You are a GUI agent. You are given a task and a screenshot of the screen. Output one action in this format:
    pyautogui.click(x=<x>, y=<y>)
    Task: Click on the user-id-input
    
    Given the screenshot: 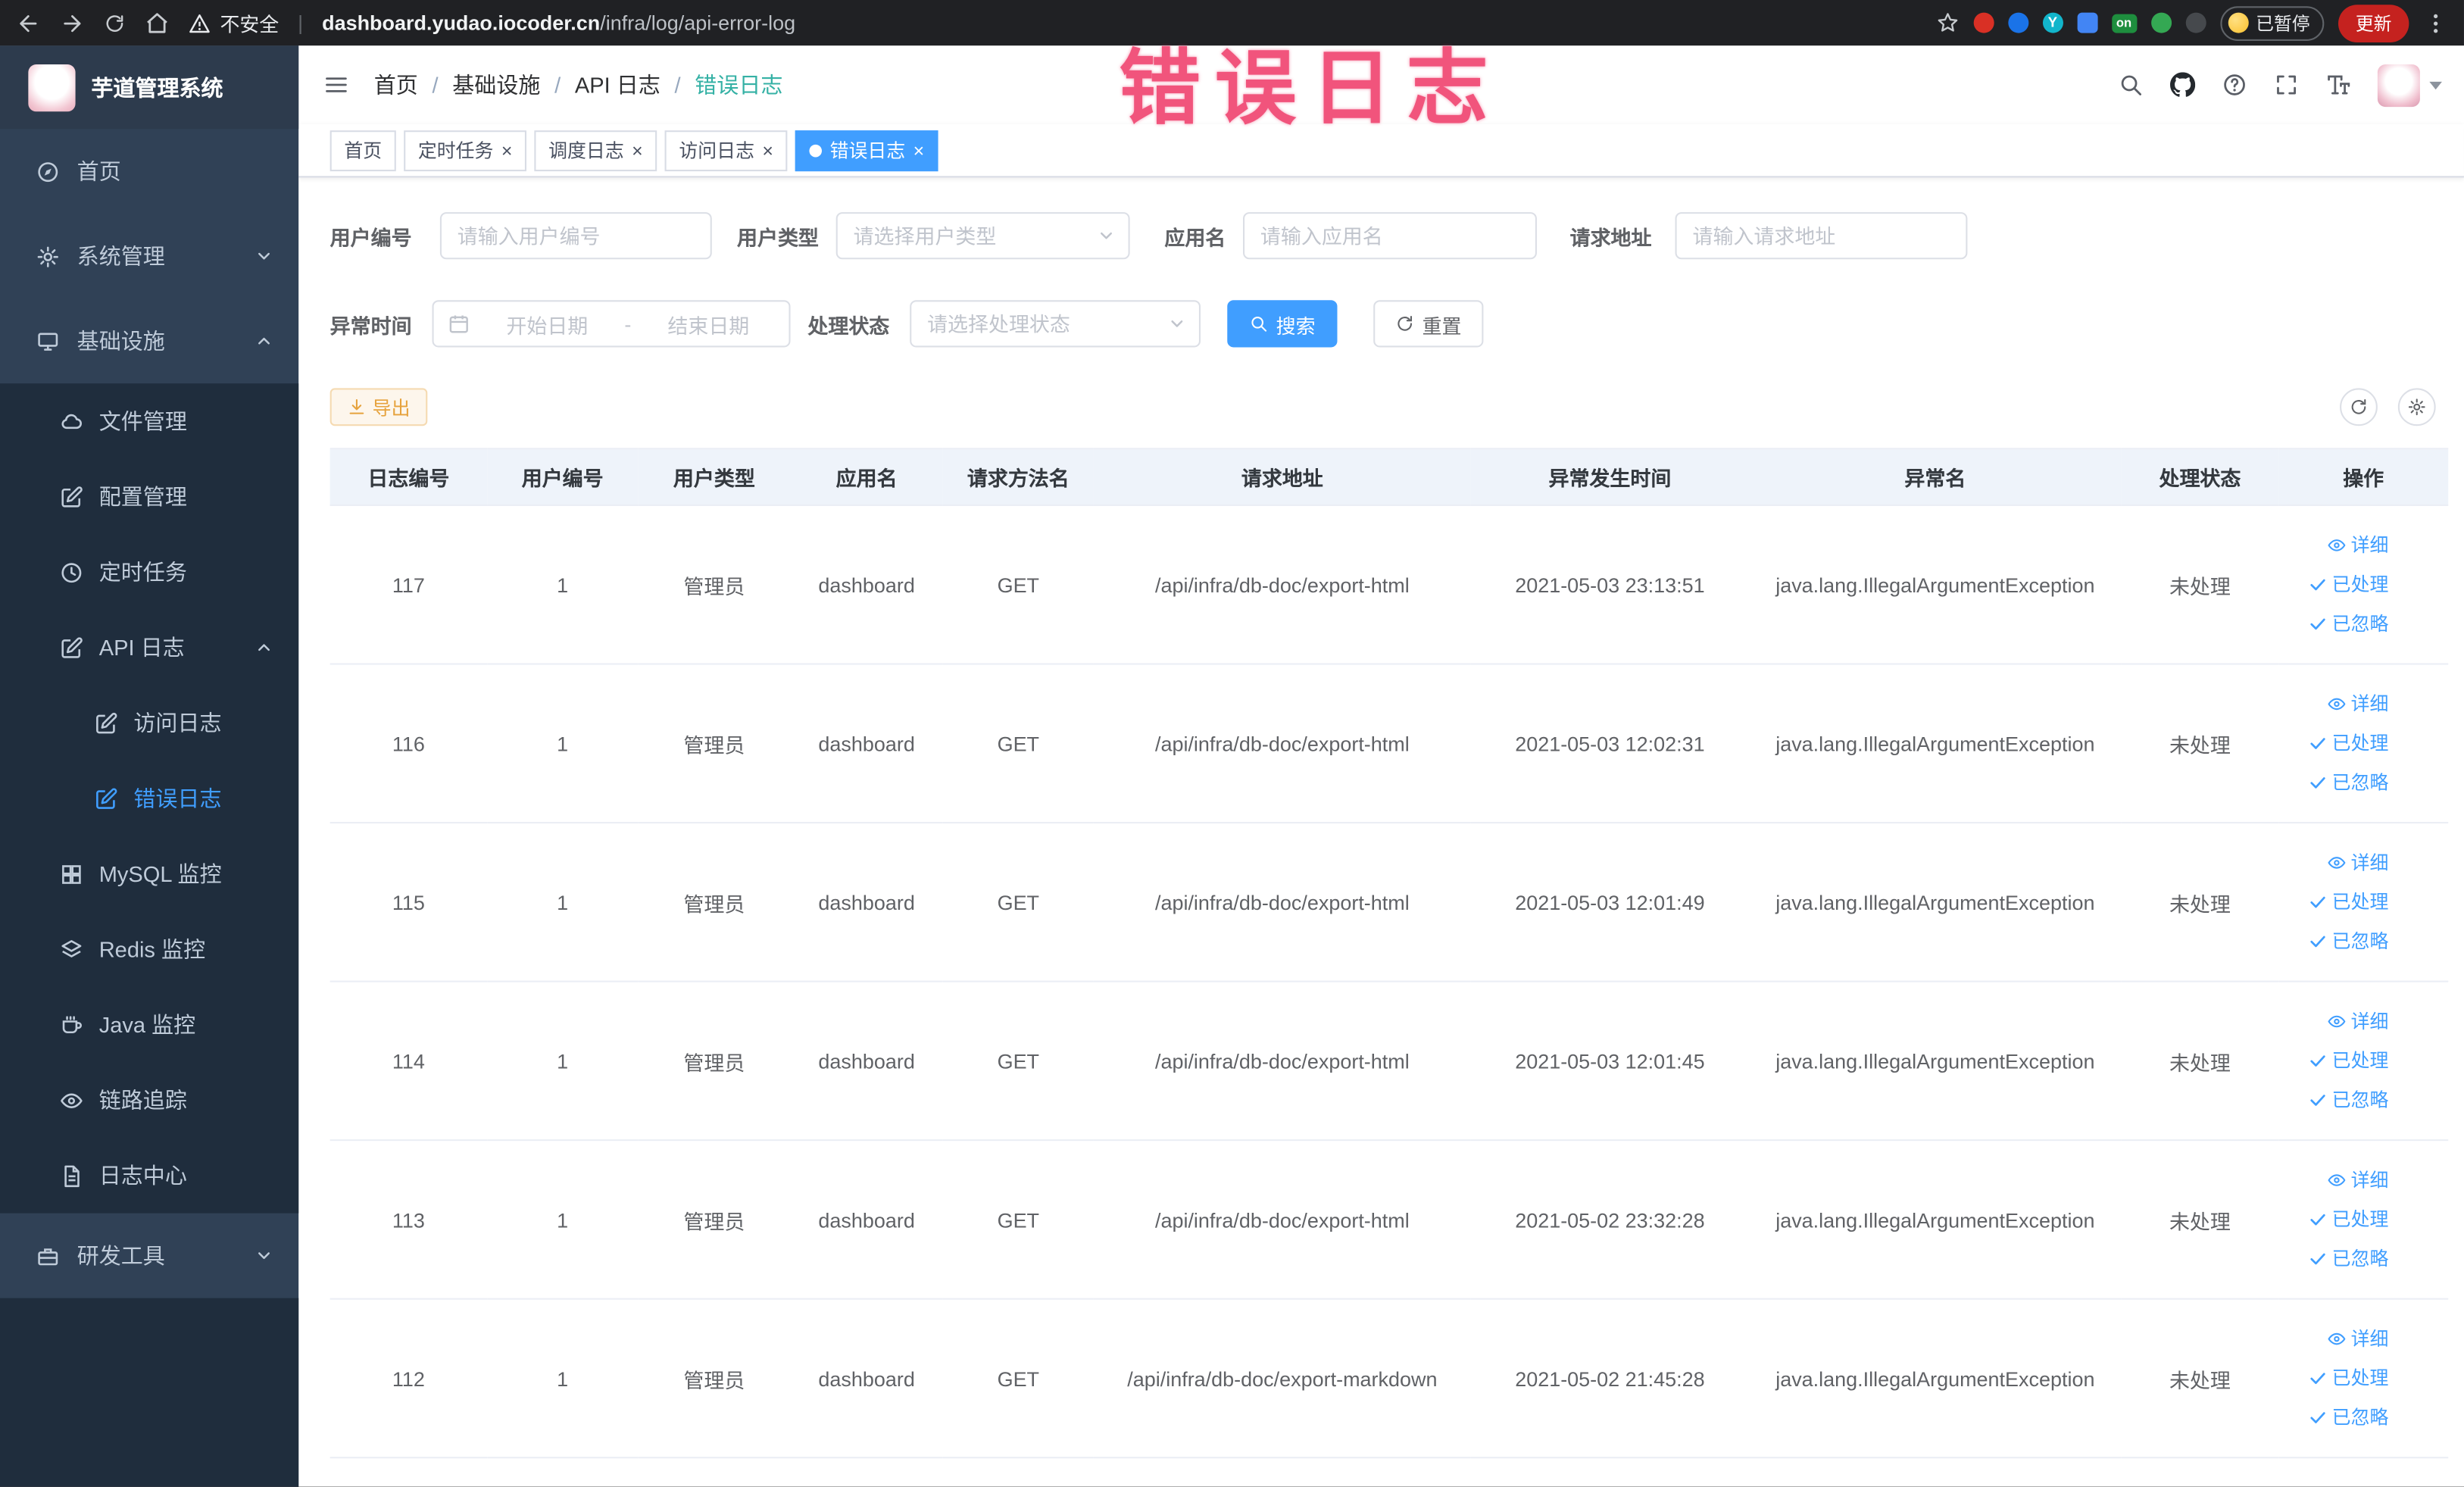 What is the action you would take?
    pyautogui.click(x=575, y=236)
    